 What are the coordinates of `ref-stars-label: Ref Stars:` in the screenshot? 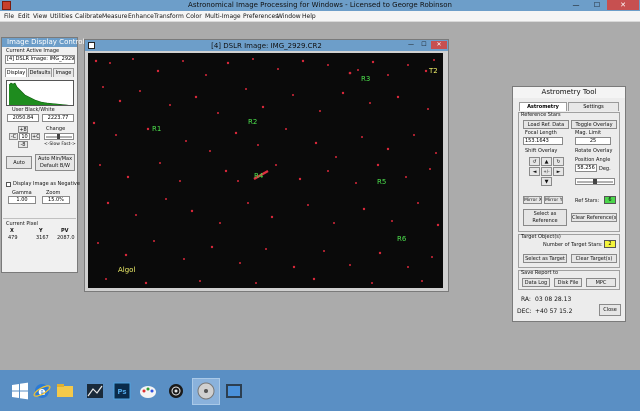 It's located at (587, 201).